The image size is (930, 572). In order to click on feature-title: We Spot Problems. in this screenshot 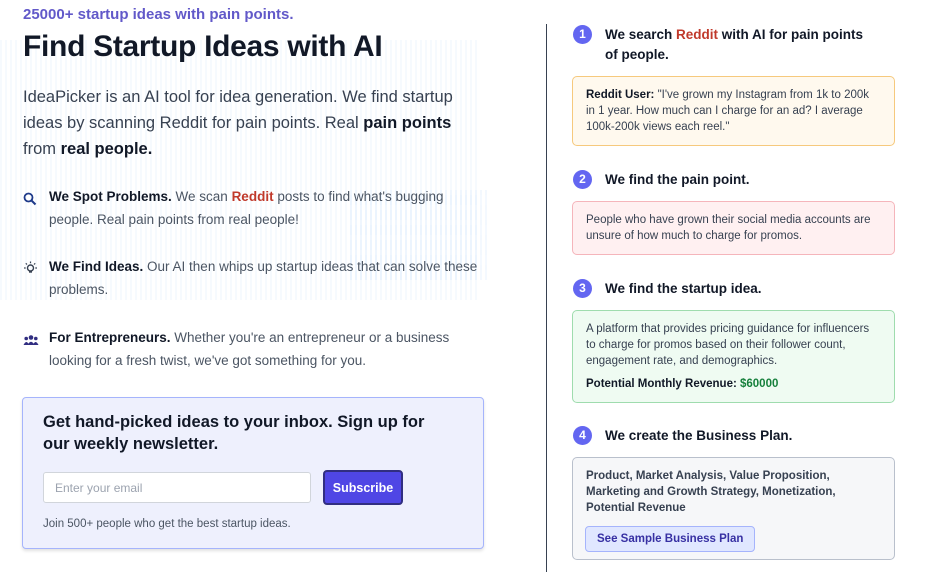, I will do `click(110, 196)`.